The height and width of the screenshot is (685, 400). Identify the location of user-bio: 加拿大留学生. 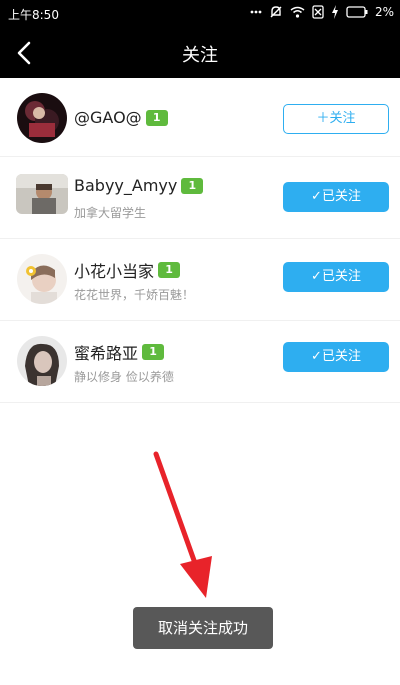
(110, 213).